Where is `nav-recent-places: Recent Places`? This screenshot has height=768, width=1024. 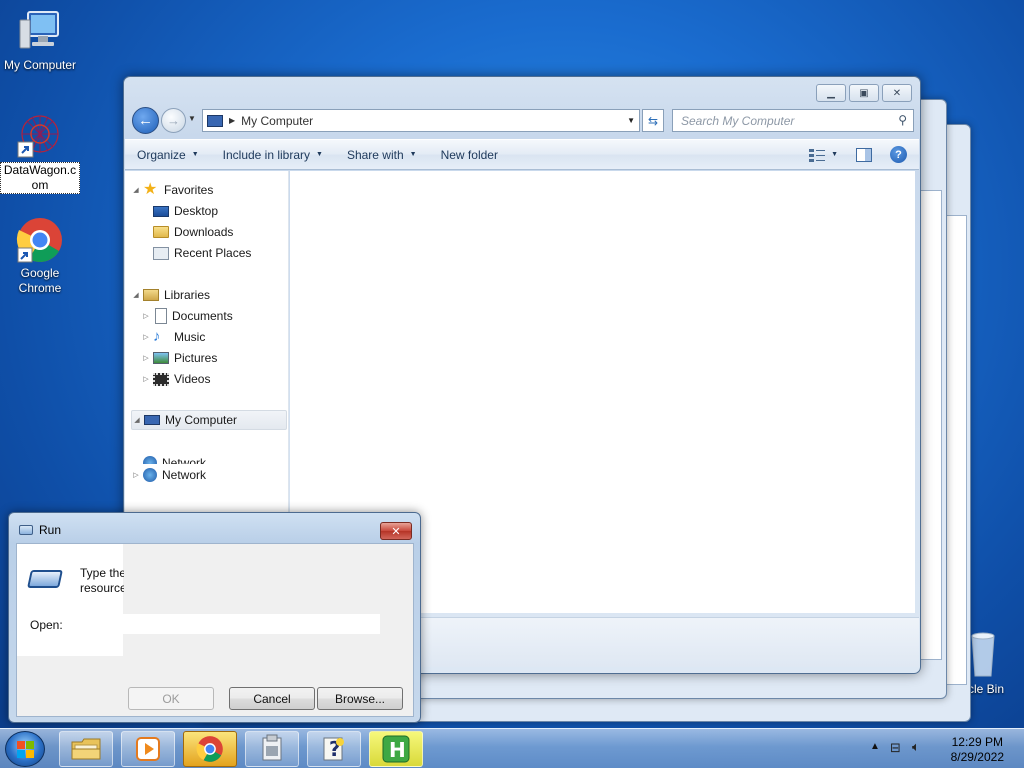
nav-recent-places: Recent Places is located at coordinates (201, 253).